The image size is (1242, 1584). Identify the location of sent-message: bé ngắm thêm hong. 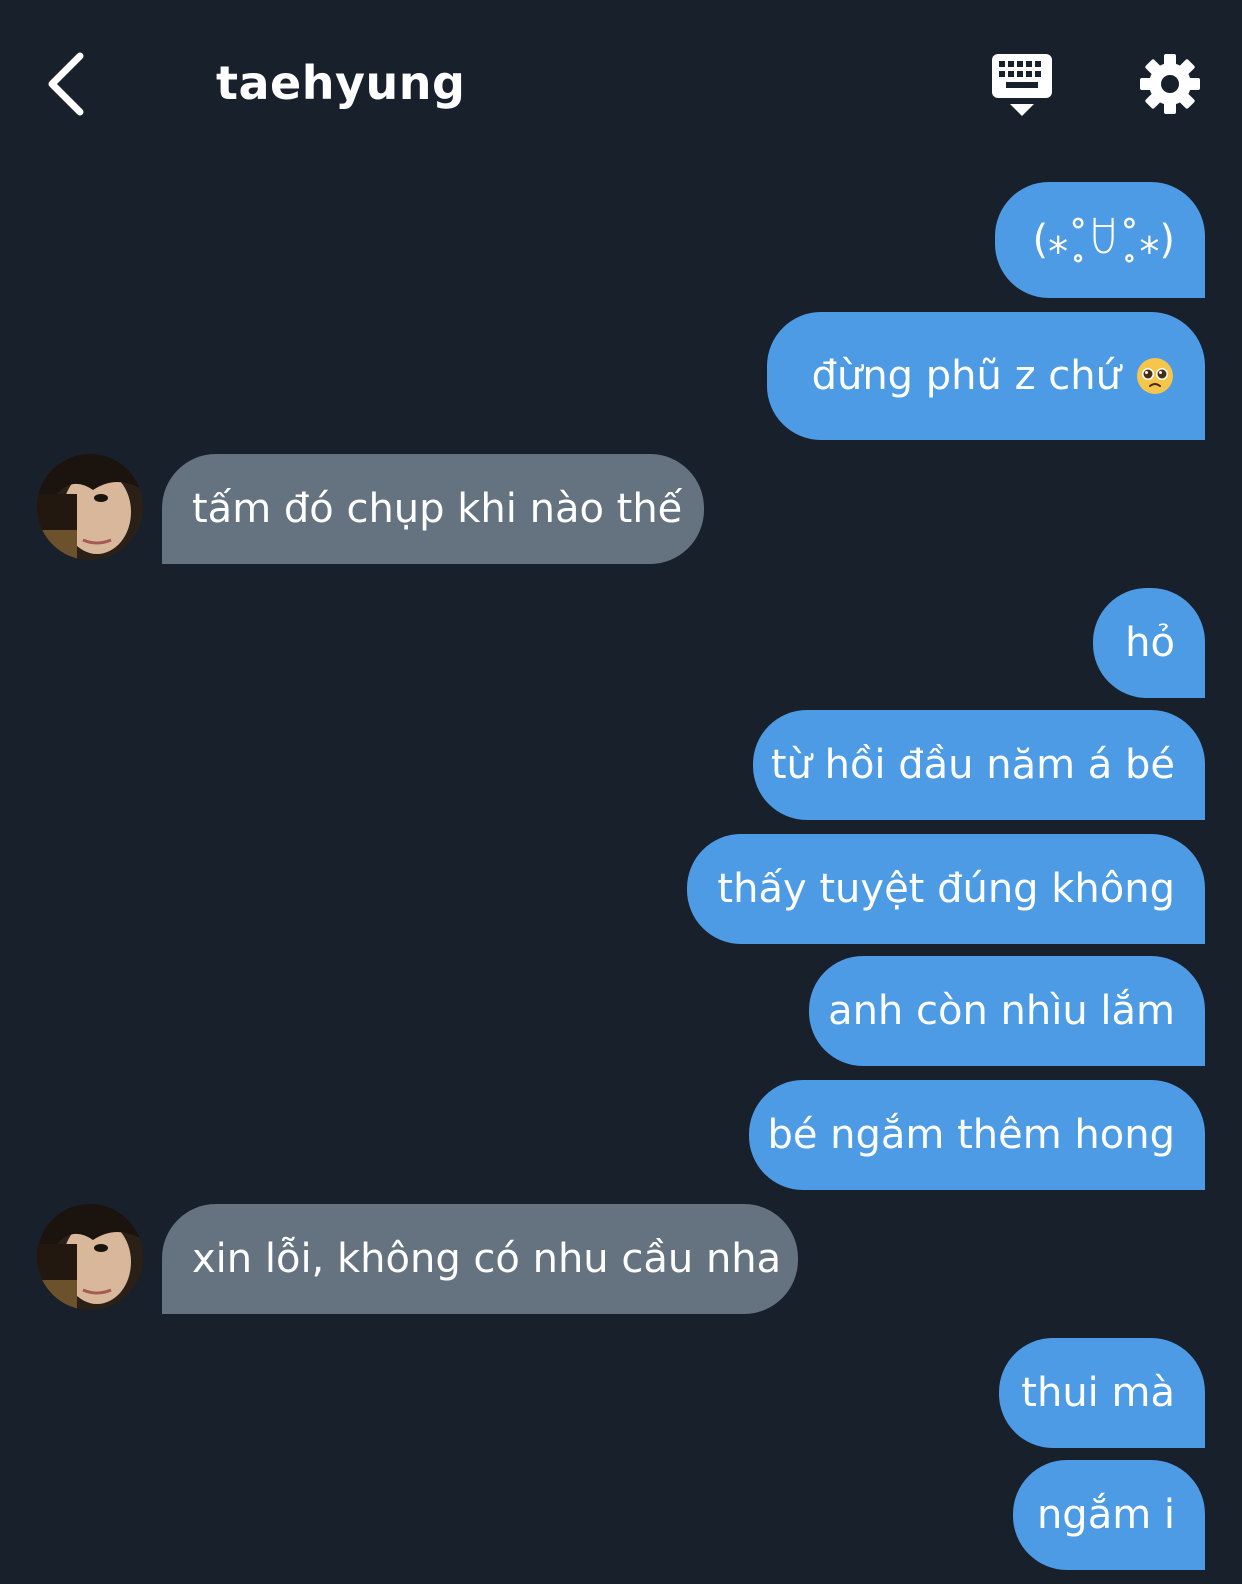
(977, 1135).